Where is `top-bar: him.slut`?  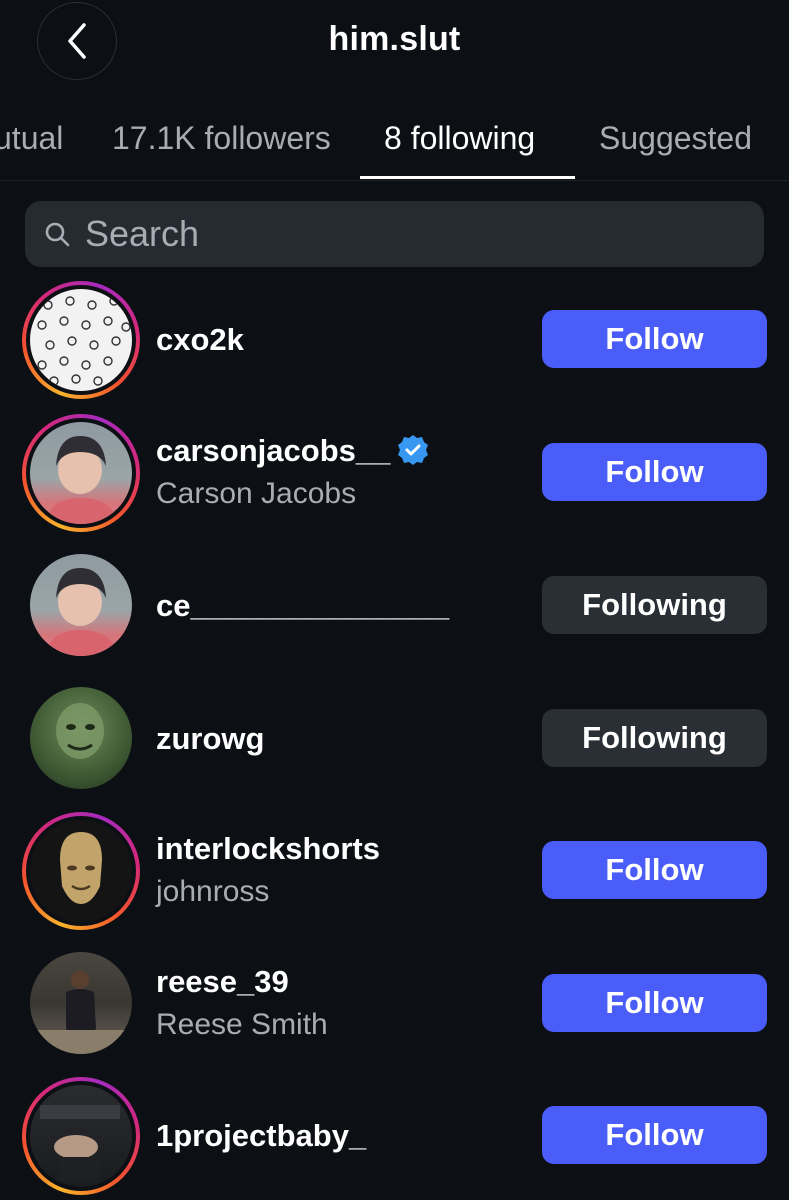 top-bar: him.slut is located at coordinates (394, 41).